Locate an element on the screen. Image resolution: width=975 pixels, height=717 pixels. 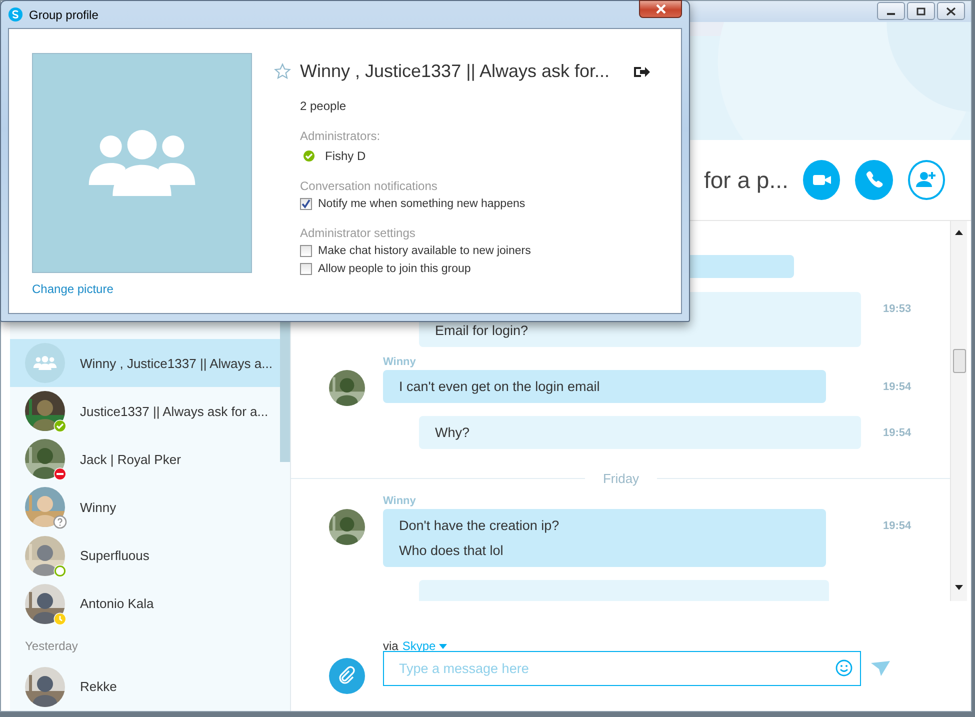
conversation-item: Antonio Kala is located at coordinates (145, 604).